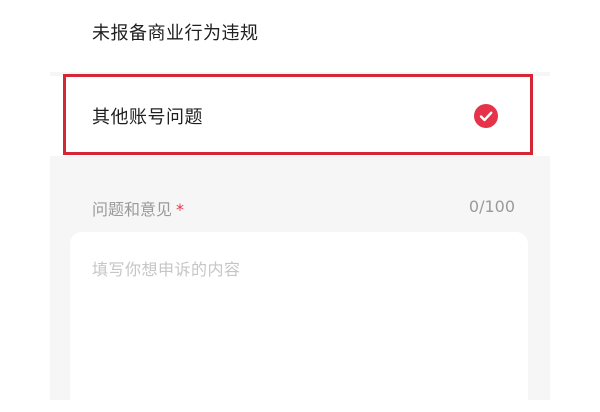 This screenshot has width=600, height=412. Describe the element at coordinates (486, 116) in the screenshot. I see `check-circle-icon` at that location.